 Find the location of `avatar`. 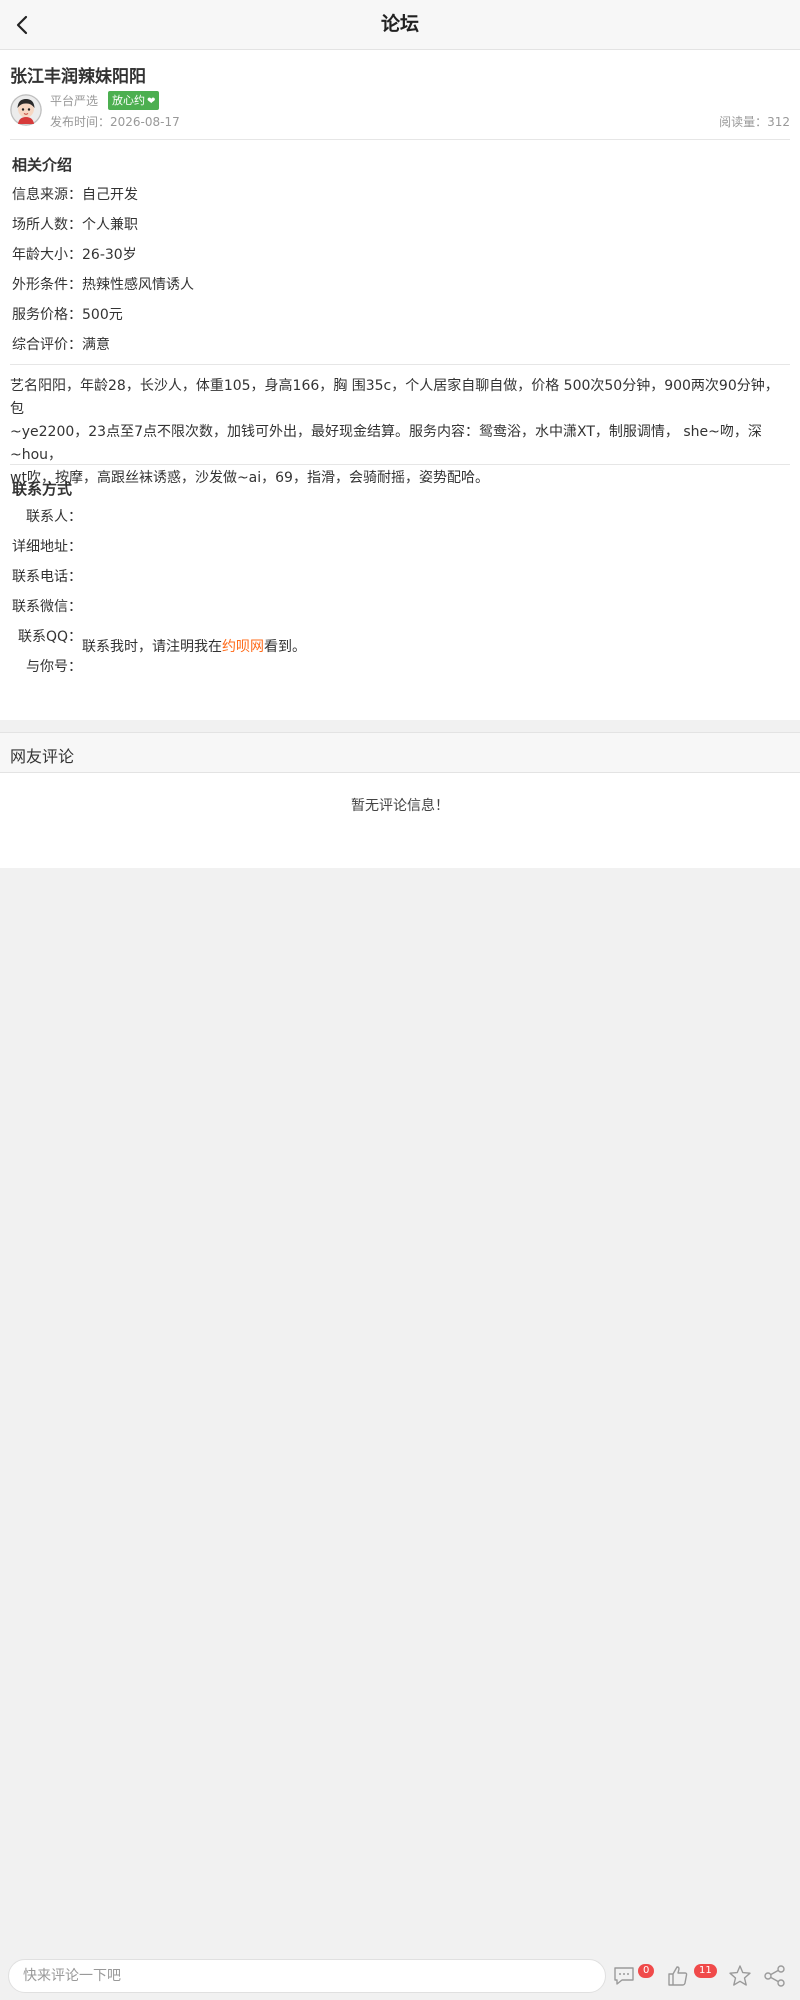

avatar is located at coordinates (26, 110).